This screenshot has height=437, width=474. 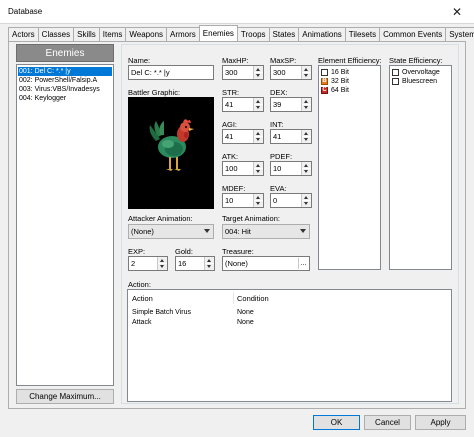 I want to click on name-input: Del C: *.* |y, so click(x=171, y=72).